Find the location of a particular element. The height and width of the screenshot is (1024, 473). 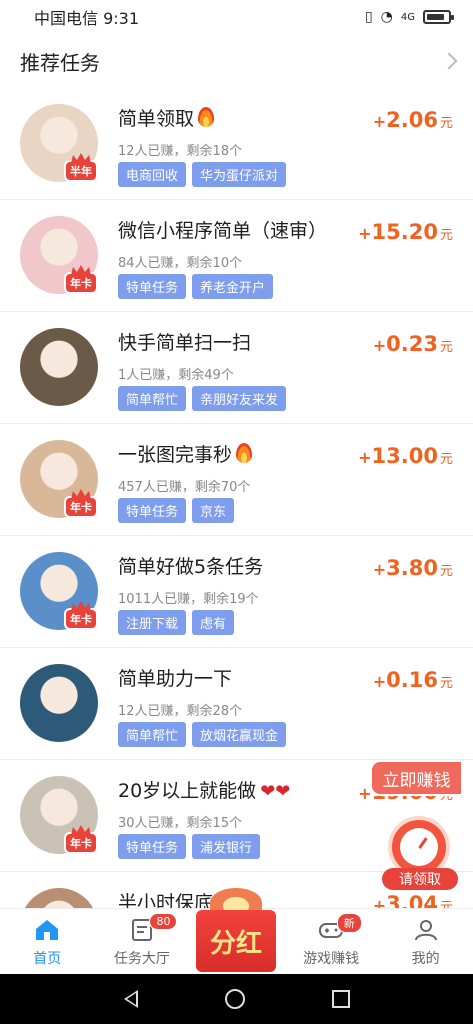

task-reward: + 15.20 元 is located at coordinates (405, 232).